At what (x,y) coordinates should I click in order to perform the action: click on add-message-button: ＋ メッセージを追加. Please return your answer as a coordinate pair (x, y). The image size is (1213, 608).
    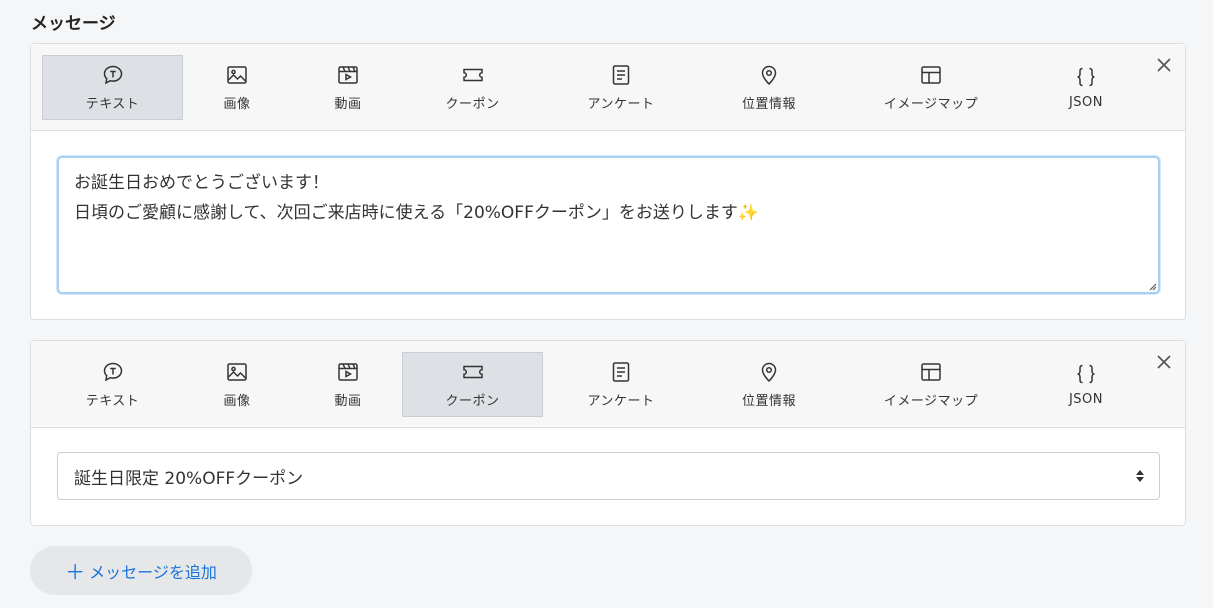
    Looking at the image, I should click on (141, 570).